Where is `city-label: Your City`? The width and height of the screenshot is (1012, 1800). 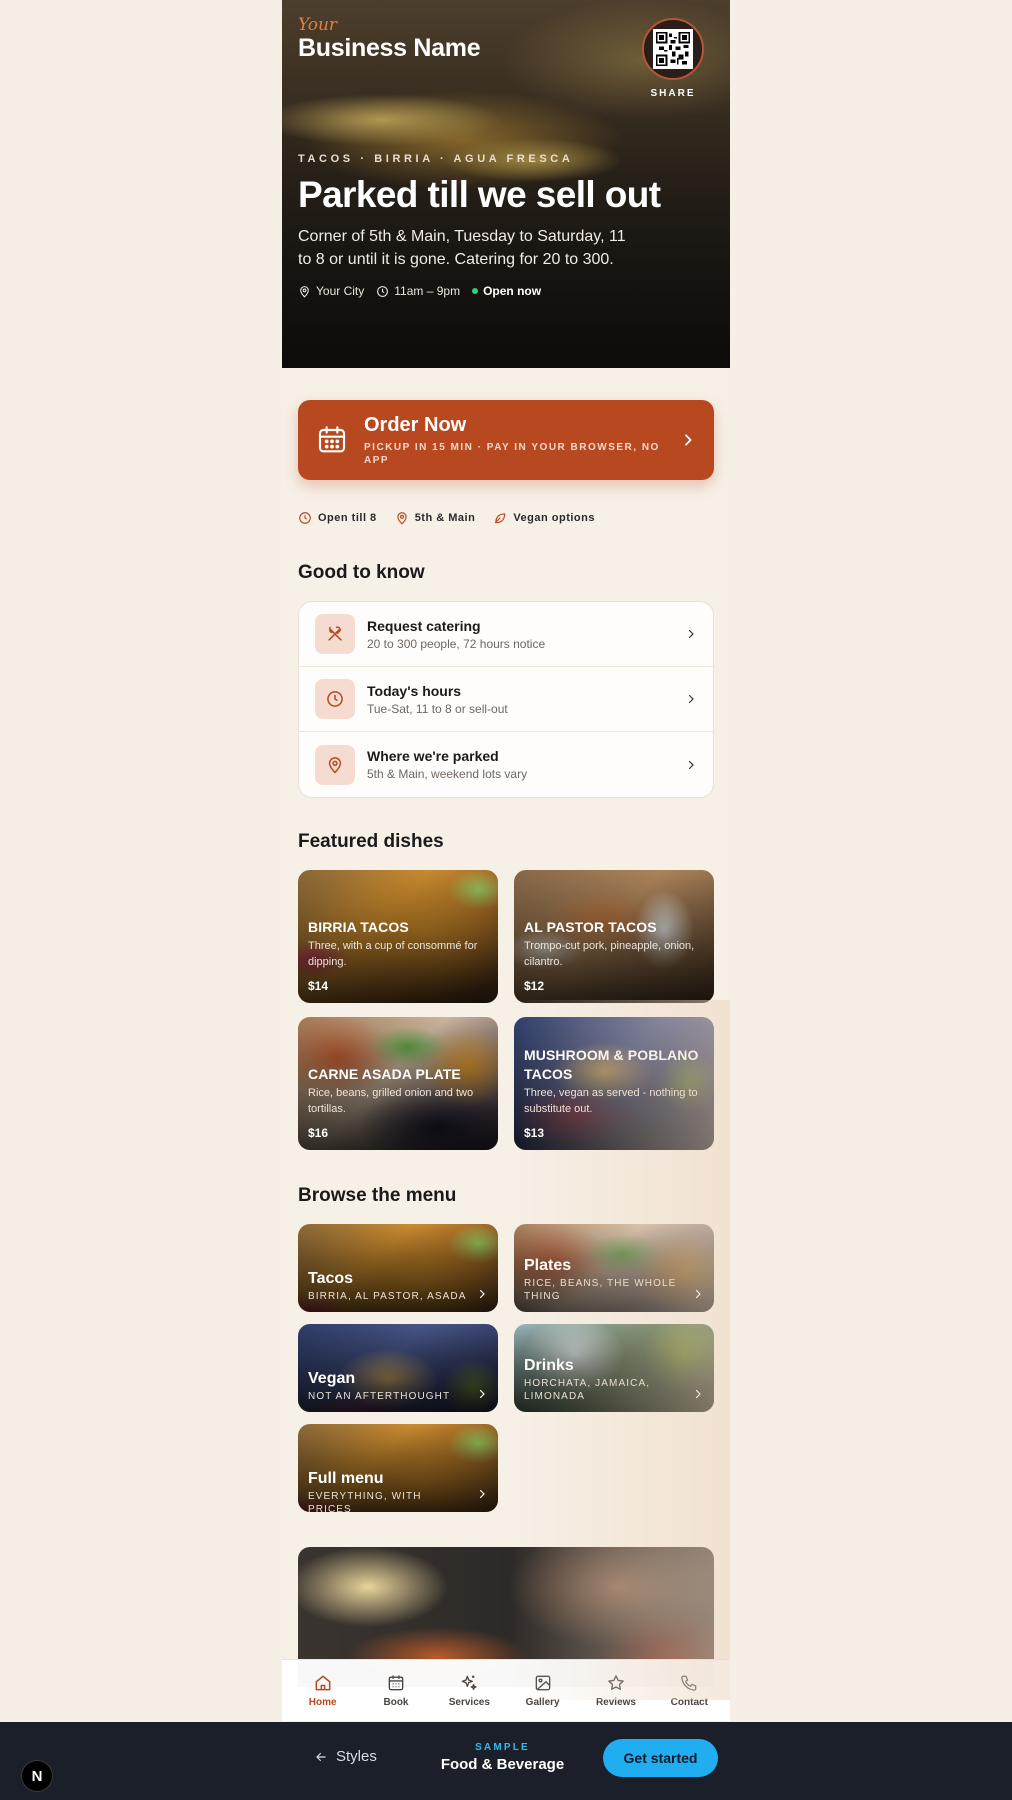
city-label: Your City is located at coordinates (340, 291).